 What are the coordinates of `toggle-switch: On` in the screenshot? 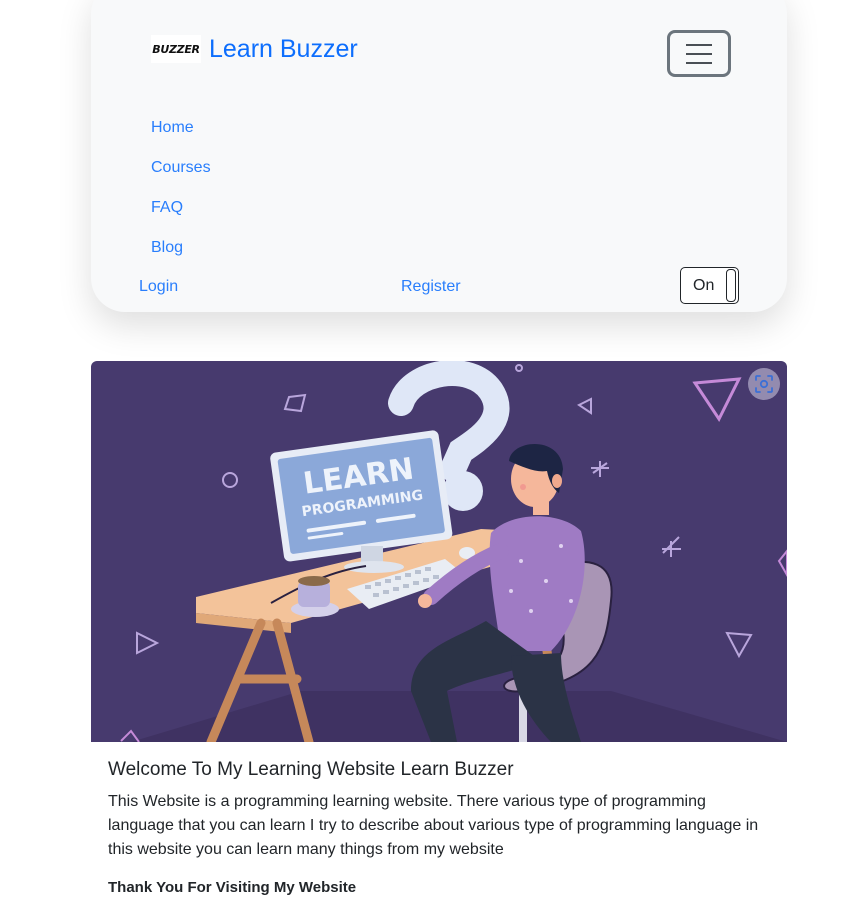 It's located at (709, 285).